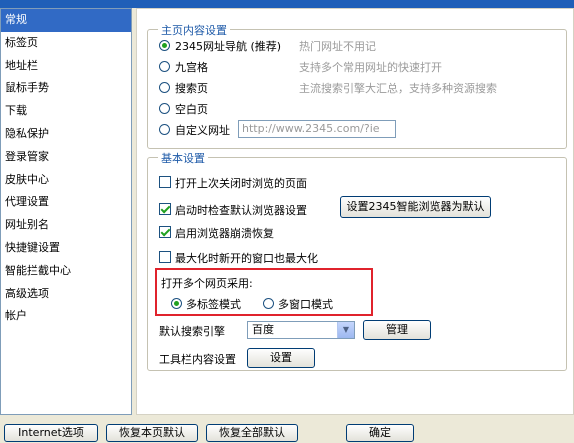 Image resolution: width=574 pixels, height=443 pixels. I want to click on ok-button: 确定, so click(380, 433).